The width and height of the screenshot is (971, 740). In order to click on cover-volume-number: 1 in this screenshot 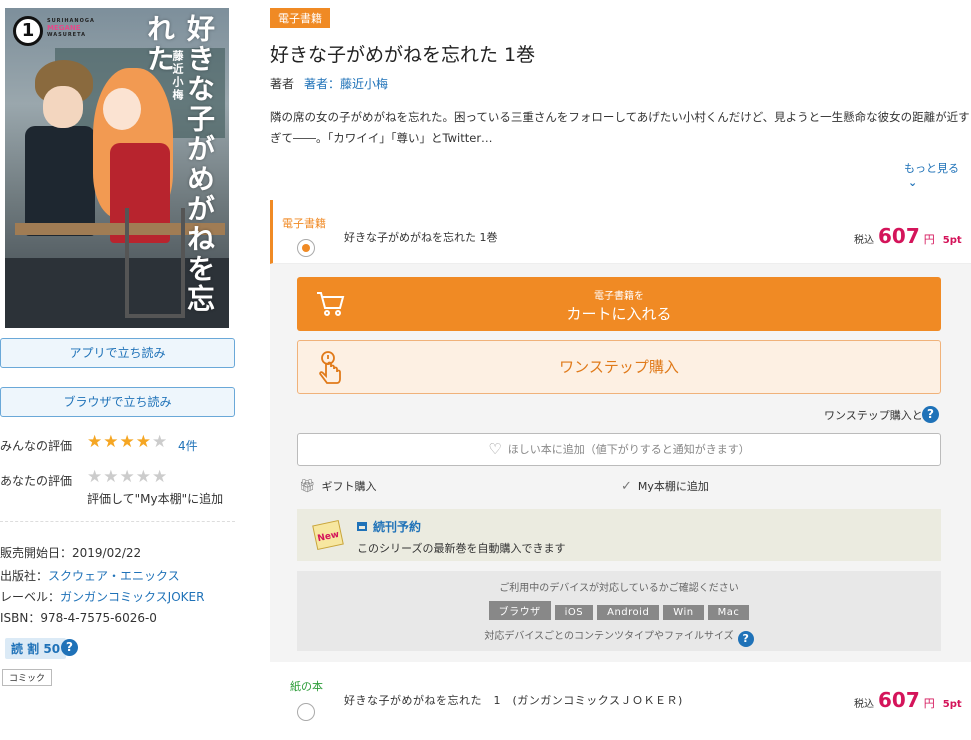, I will do `click(28, 31)`.